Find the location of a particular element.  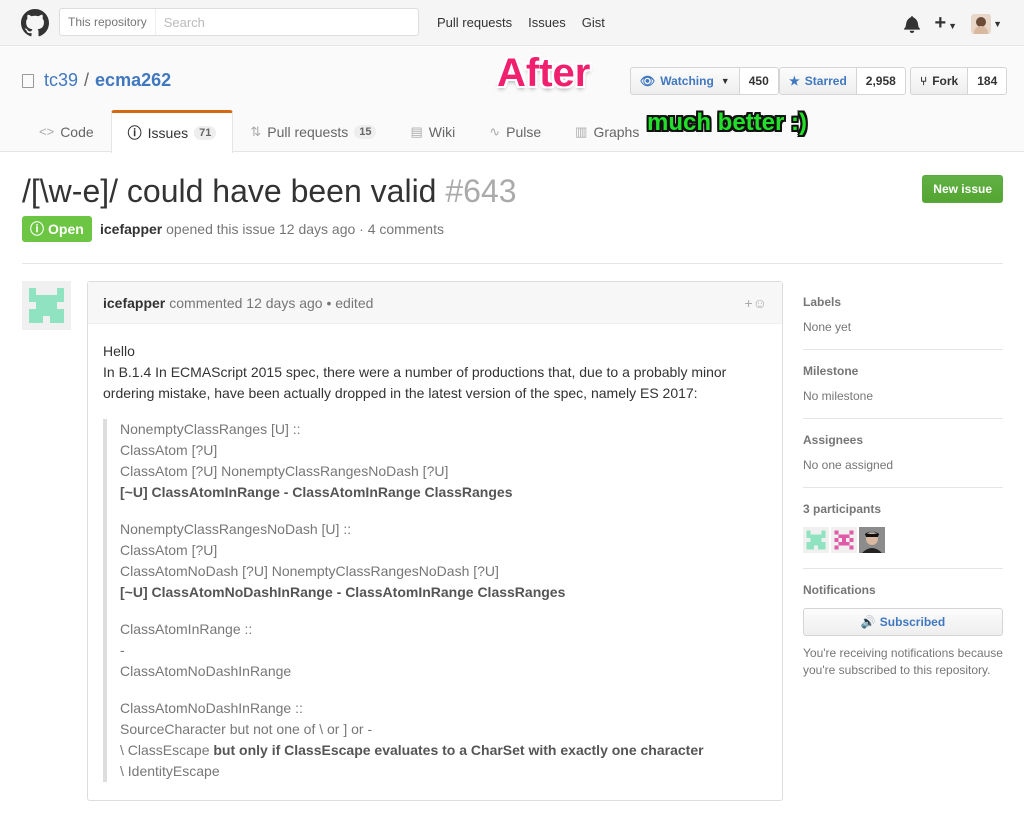

tab-label: Wiki is located at coordinates (442, 131).